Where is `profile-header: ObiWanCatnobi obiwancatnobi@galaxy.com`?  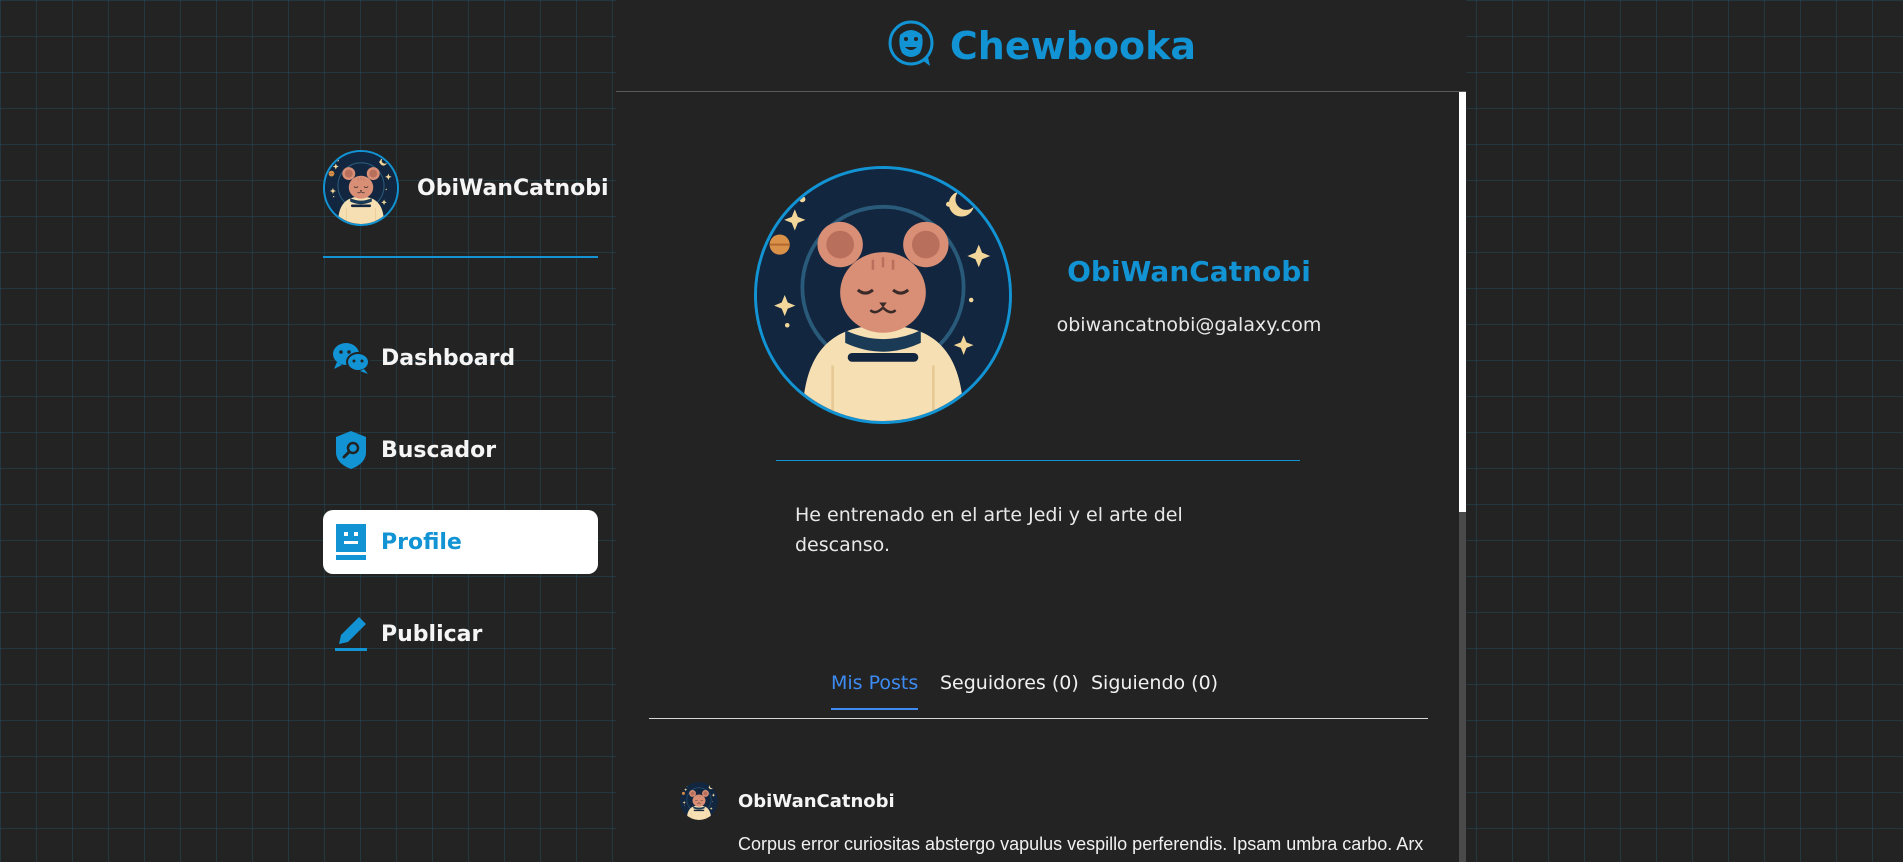 profile-header: ObiWanCatnobi obiwancatnobi@galaxy.com is located at coordinates (1041, 295).